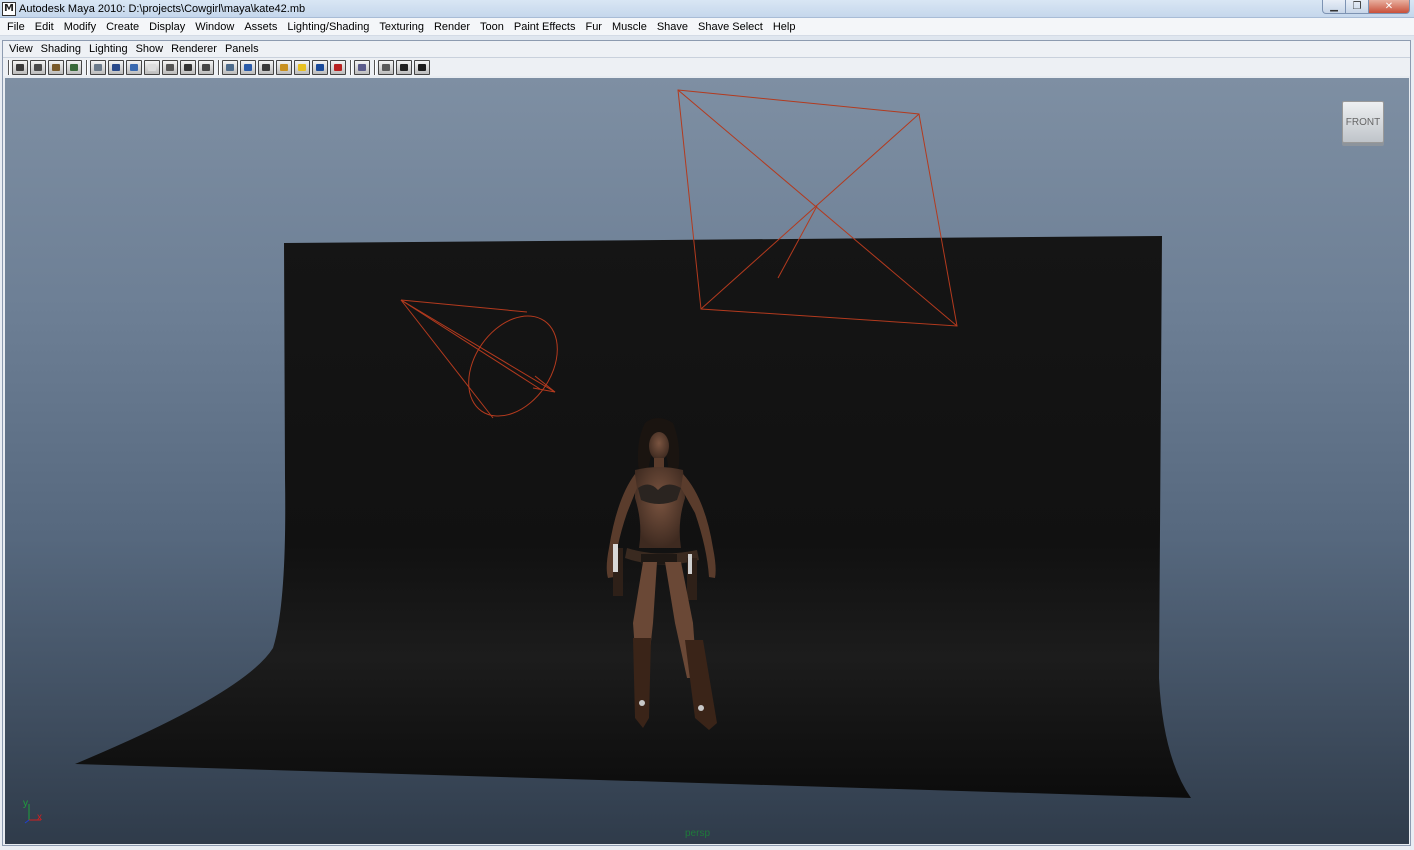  Describe the element at coordinates (122, 27) in the screenshot. I see `menu-create: Create` at that location.